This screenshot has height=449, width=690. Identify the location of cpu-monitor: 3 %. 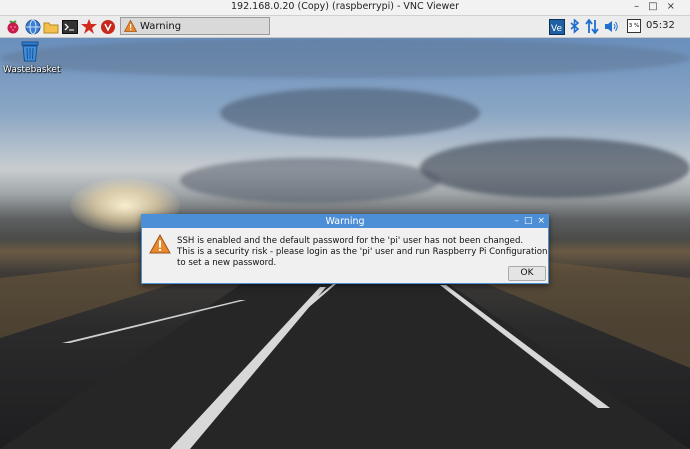
(634, 26).